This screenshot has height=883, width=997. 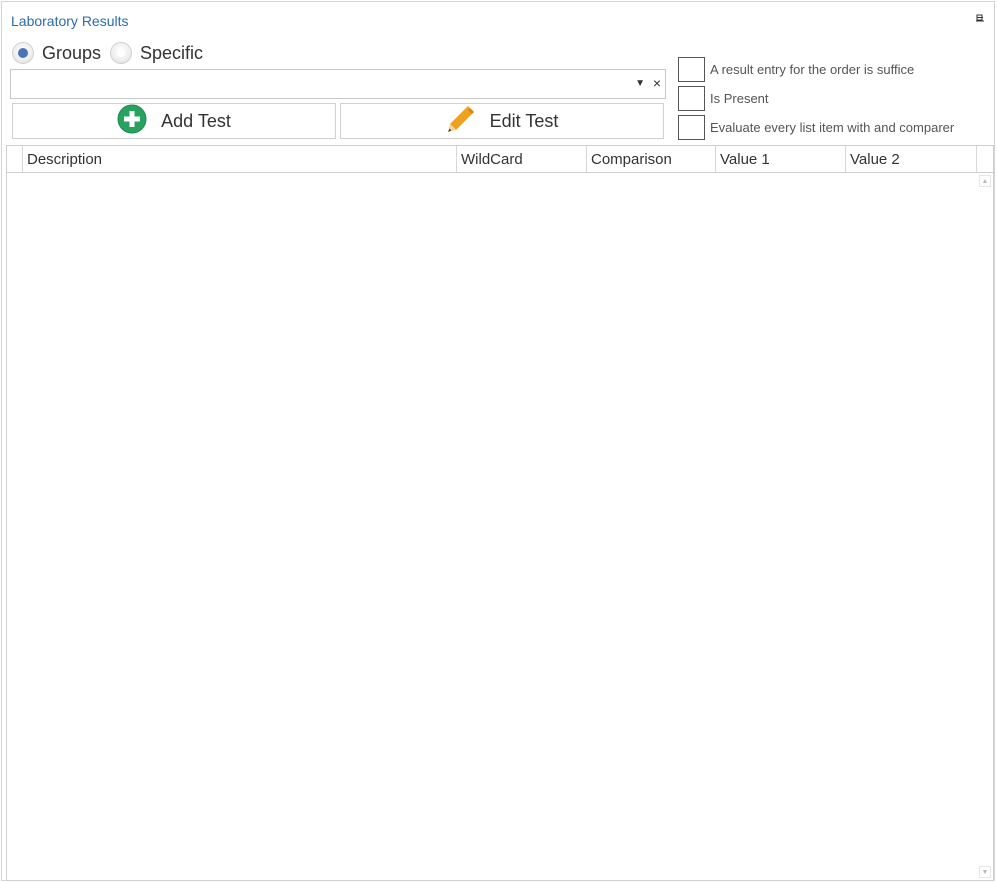 What do you see at coordinates (651, 159) in the screenshot?
I see `column-header-comparison: Comparison` at bounding box center [651, 159].